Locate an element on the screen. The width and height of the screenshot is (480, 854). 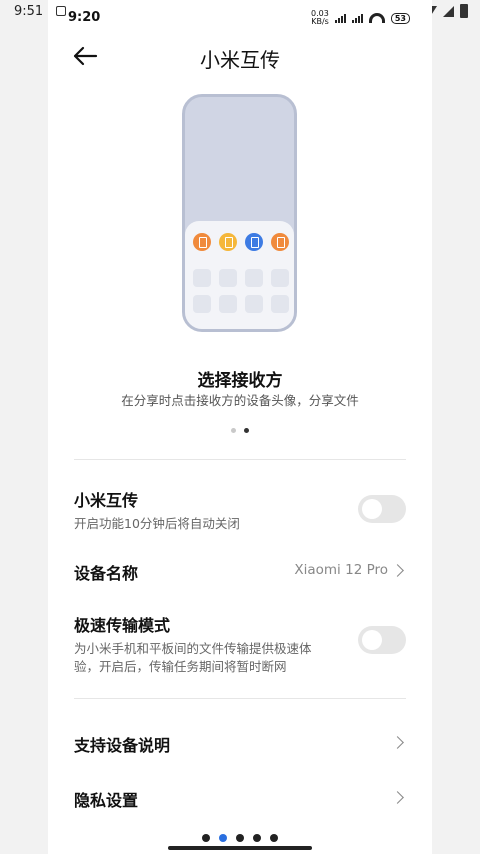
share-sheet-illustration is located at coordinates (239, 275).